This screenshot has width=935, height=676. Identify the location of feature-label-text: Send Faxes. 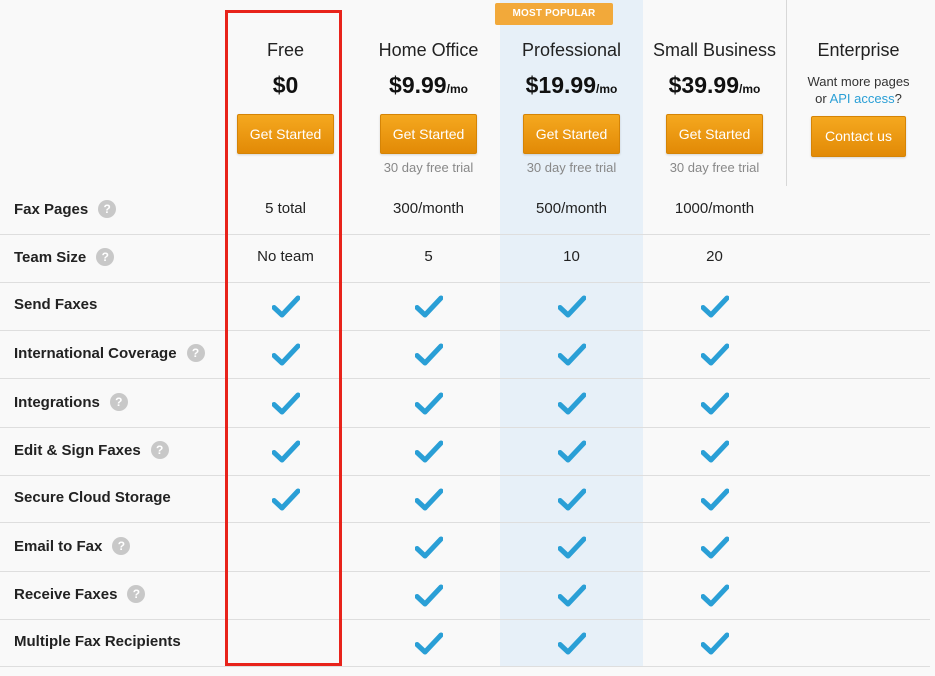
(56, 304).